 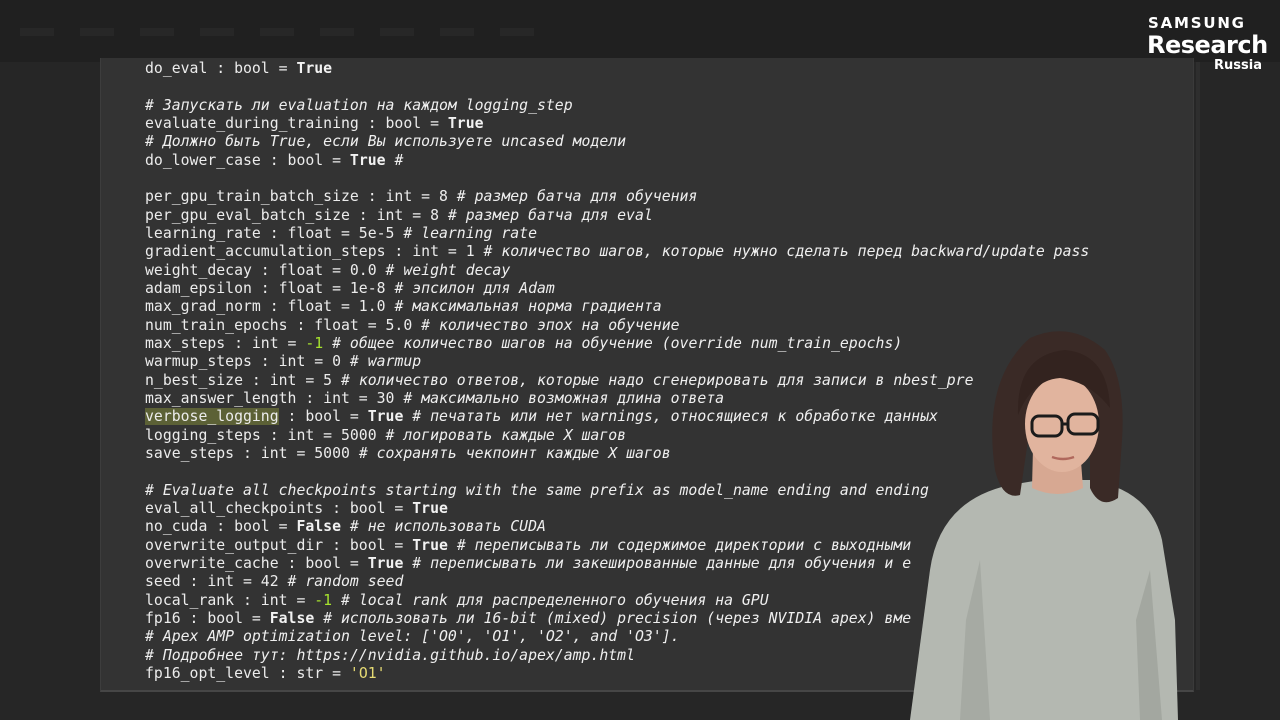 I want to click on code-token: do_eval : bool =, so click(x=221, y=68).